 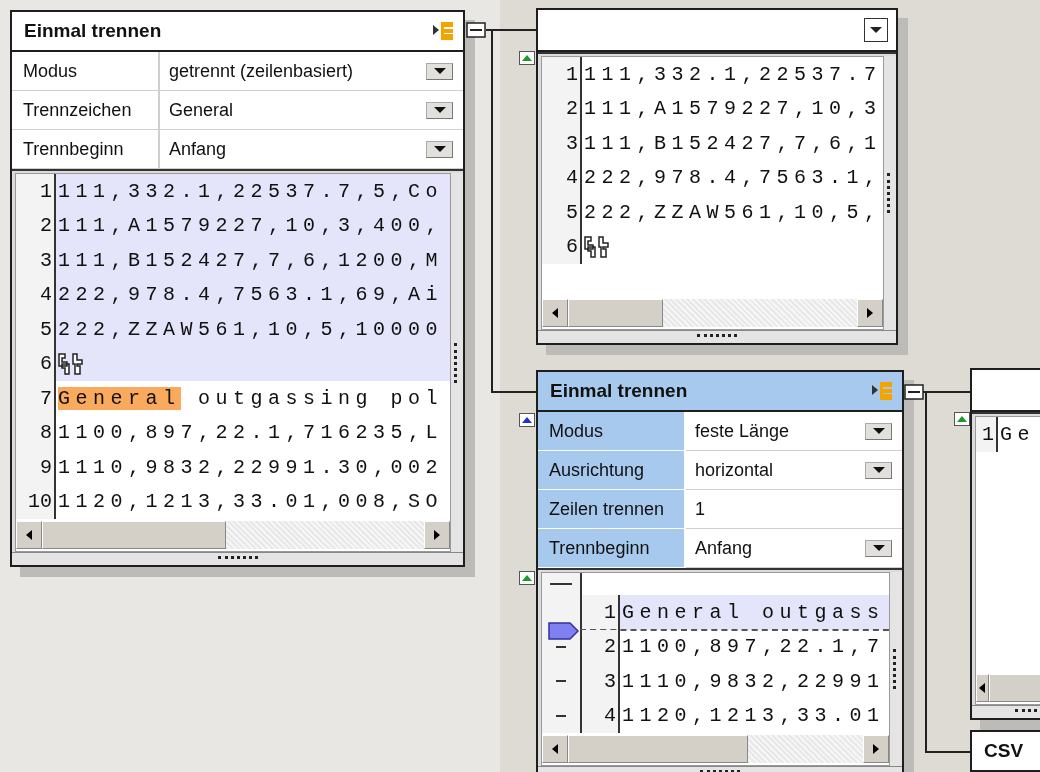 What do you see at coordinates (311, 71) in the screenshot?
I see `property-dropdown: getrennt (zeilenbasiert)` at bounding box center [311, 71].